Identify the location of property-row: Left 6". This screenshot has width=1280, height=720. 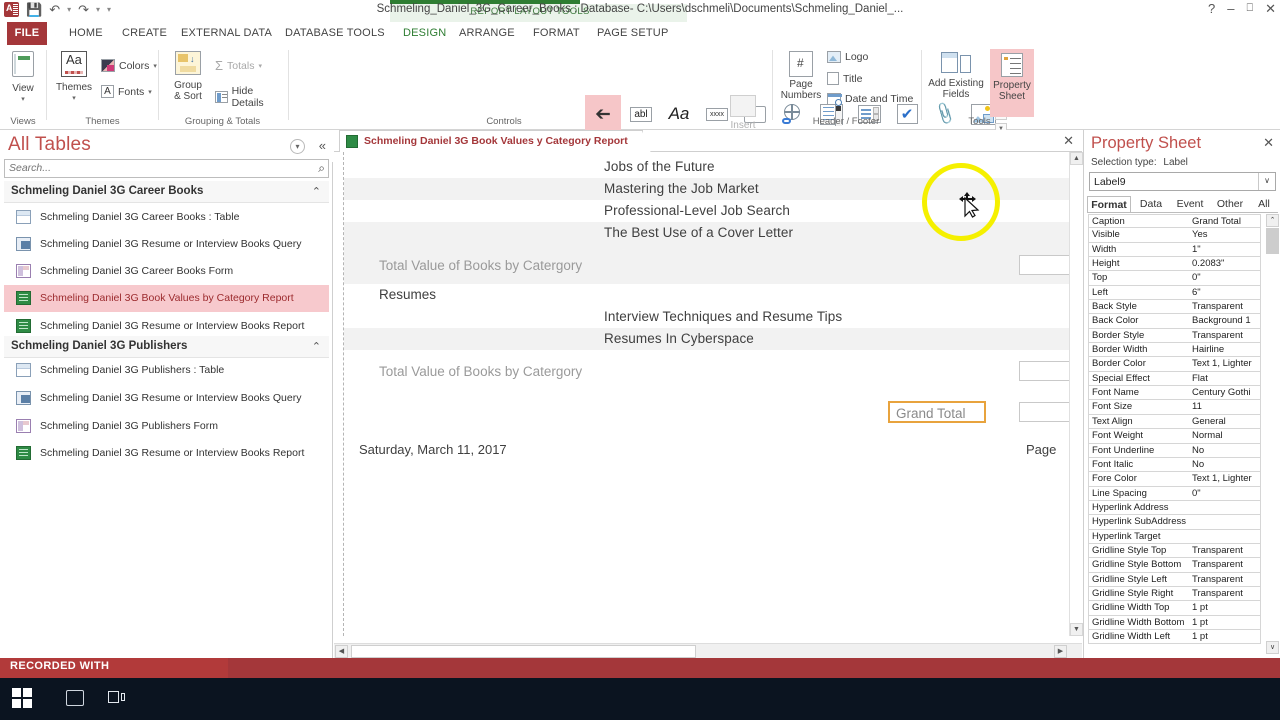
(1182, 293).